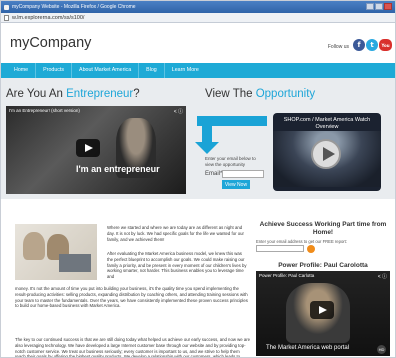 Image resolution: width=396 pixels, height=358 pixels. What do you see at coordinates (370, 6) in the screenshot?
I see `minimize-button` at bounding box center [370, 6].